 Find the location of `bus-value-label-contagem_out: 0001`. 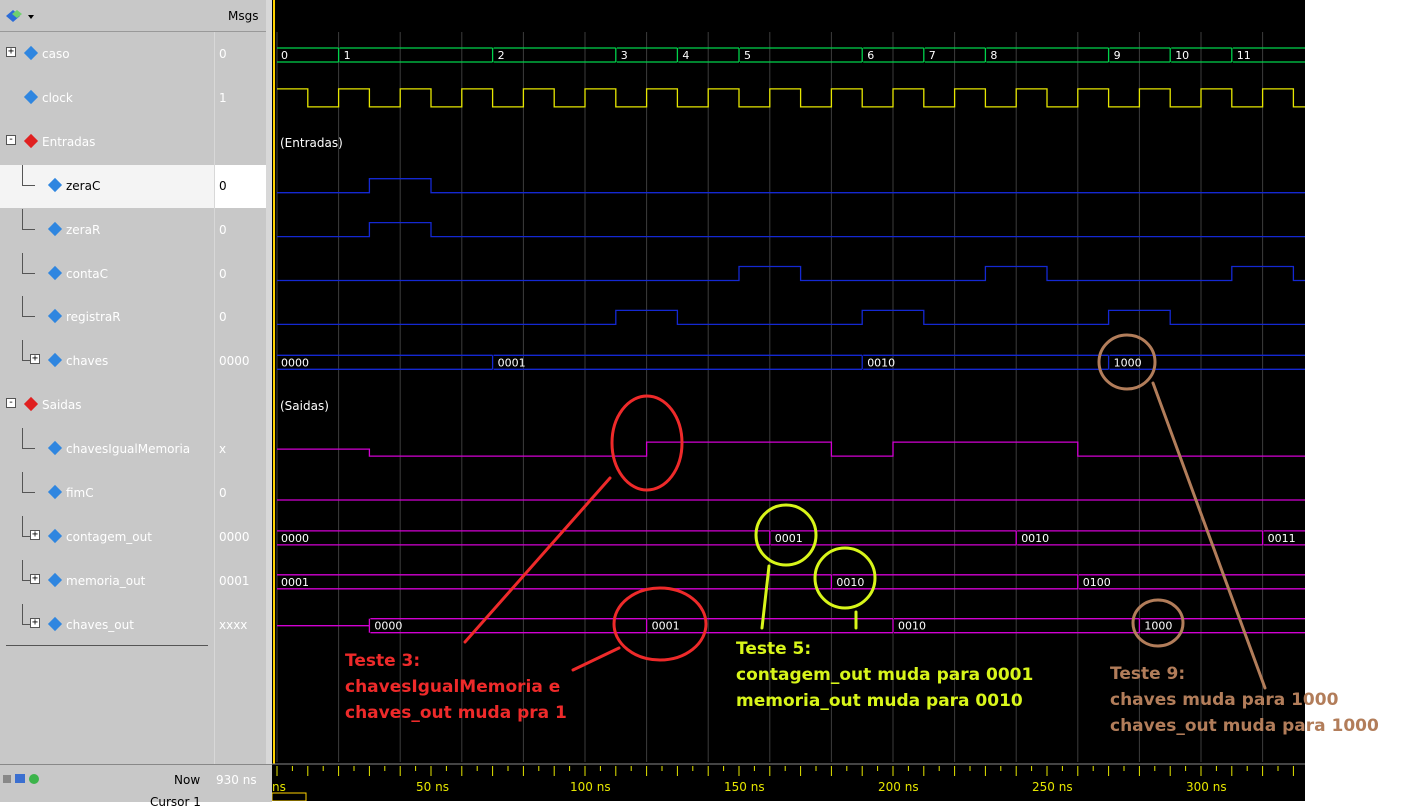

bus-value-label-contagem_out: 0001 is located at coordinates (789, 538).